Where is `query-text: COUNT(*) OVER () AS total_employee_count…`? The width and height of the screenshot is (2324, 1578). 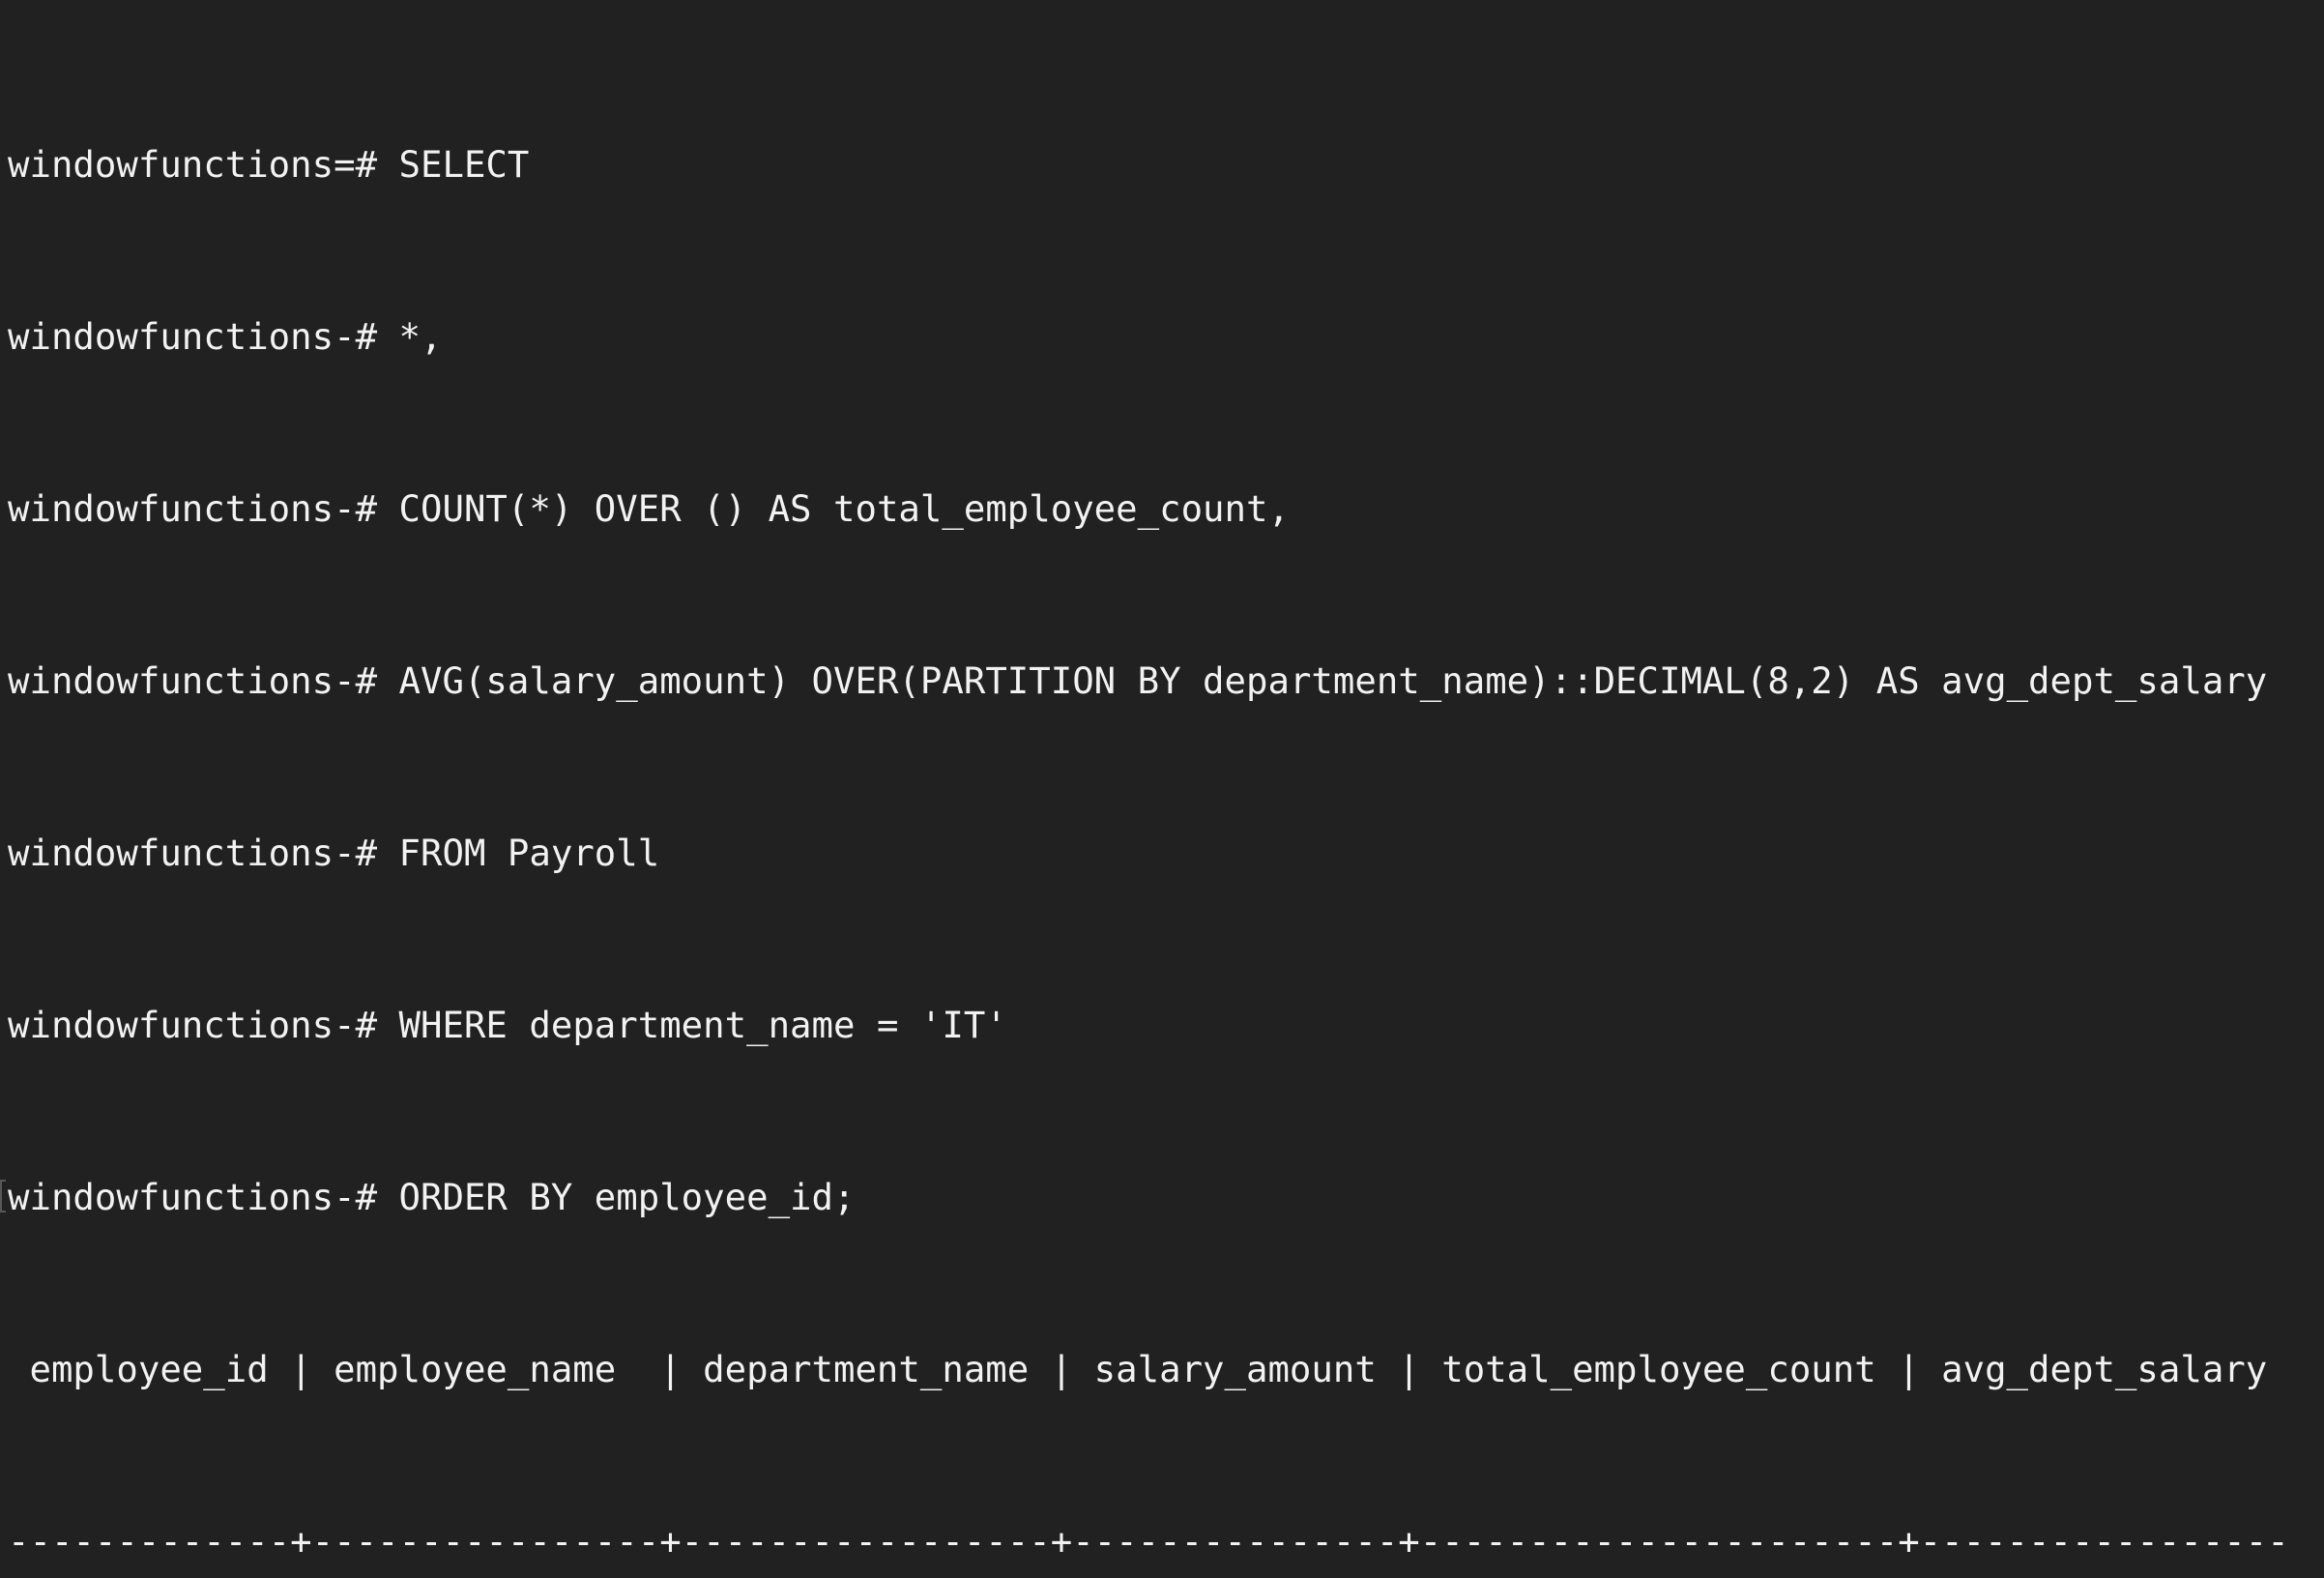
query-text: COUNT(*) OVER () AS total_employee_count… is located at coordinates (844, 508).